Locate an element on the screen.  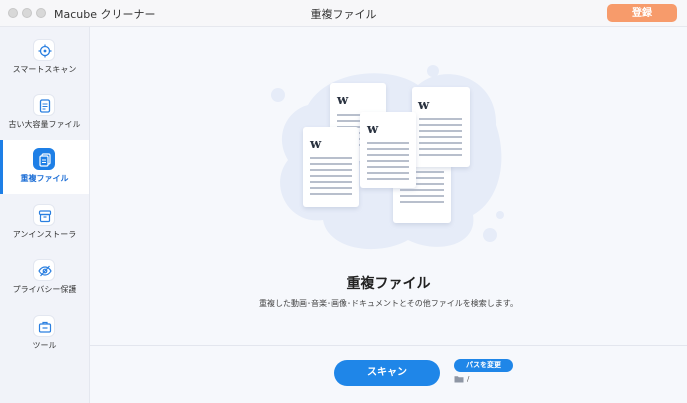
folder-icon is located at coordinates (459, 379).